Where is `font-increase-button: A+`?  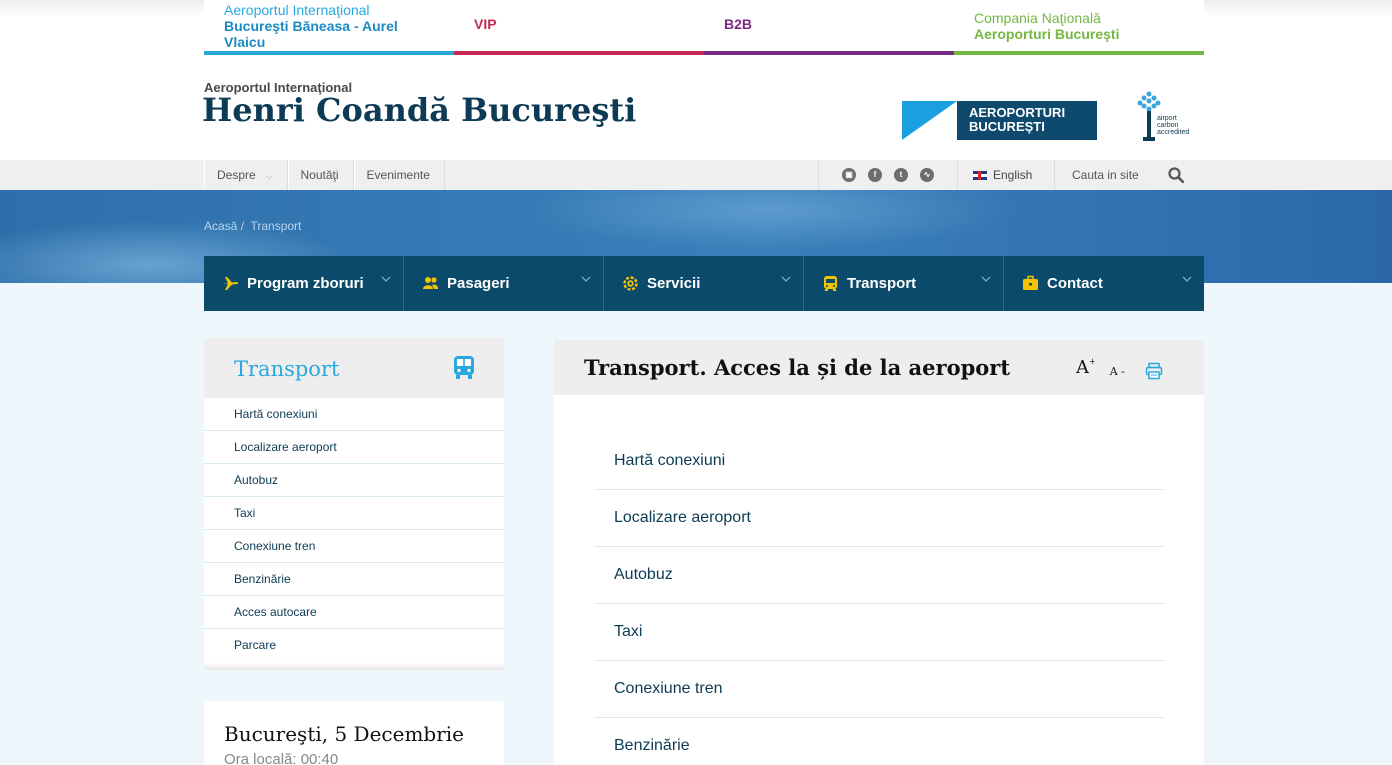 font-increase-button: A+ is located at coordinates (1086, 367).